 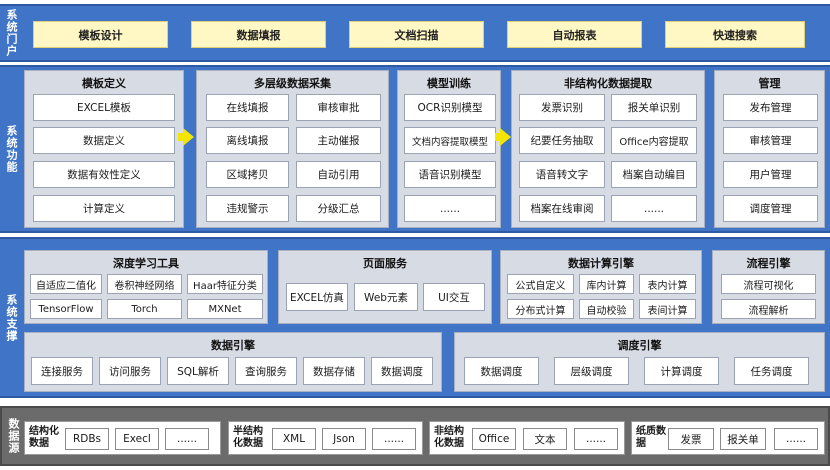 What do you see at coordinates (654, 174) in the screenshot?
I see `cell-archive-catalog: 档案自动编目` at bounding box center [654, 174].